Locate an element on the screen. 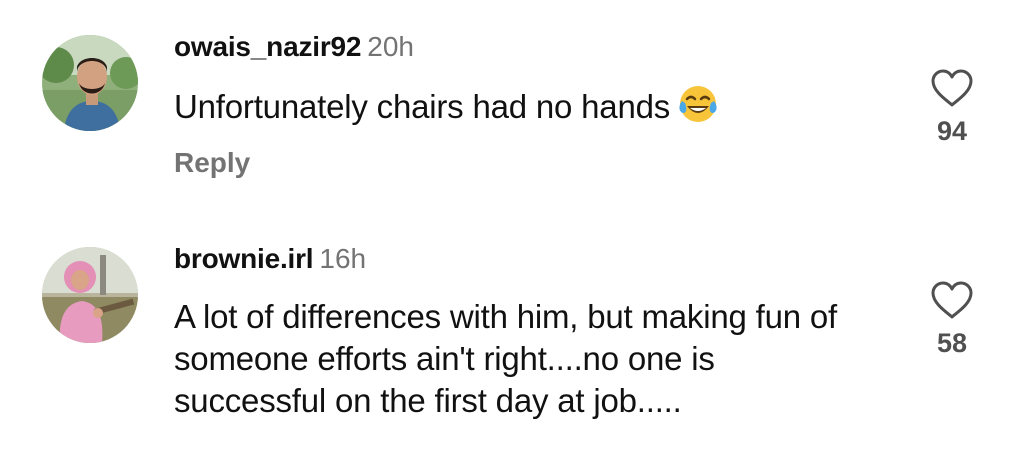  comment-text: Unfortunately chairs had no hands is located at coordinates (524, 109).